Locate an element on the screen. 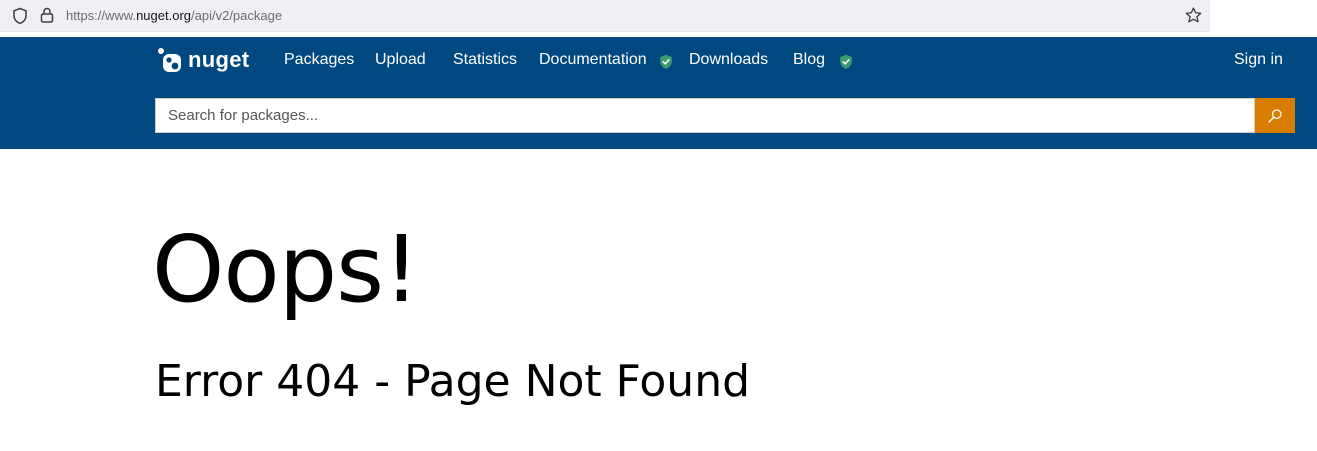  logo-text: nuget is located at coordinates (219, 59).